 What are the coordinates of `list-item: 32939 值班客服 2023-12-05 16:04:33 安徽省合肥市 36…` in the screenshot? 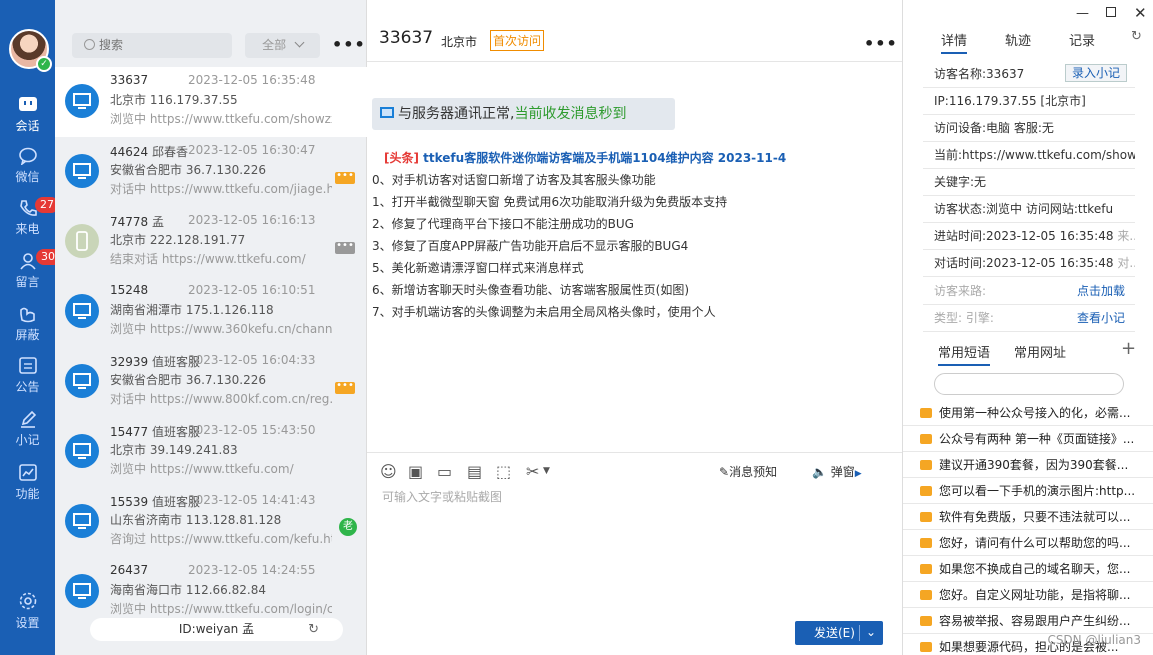 It's located at (211, 382).